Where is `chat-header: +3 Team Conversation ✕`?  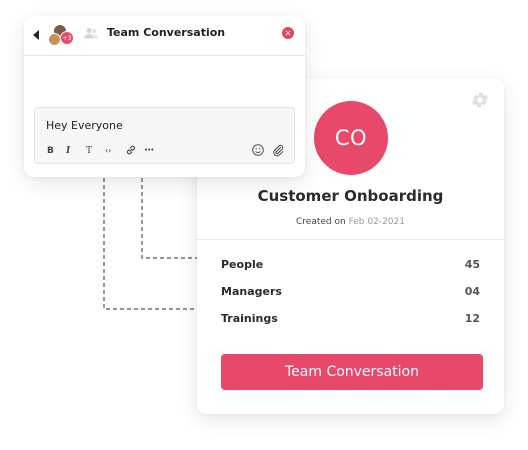
chat-header: +3 Team Conversation ✕ is located at coordinates (164, 36).